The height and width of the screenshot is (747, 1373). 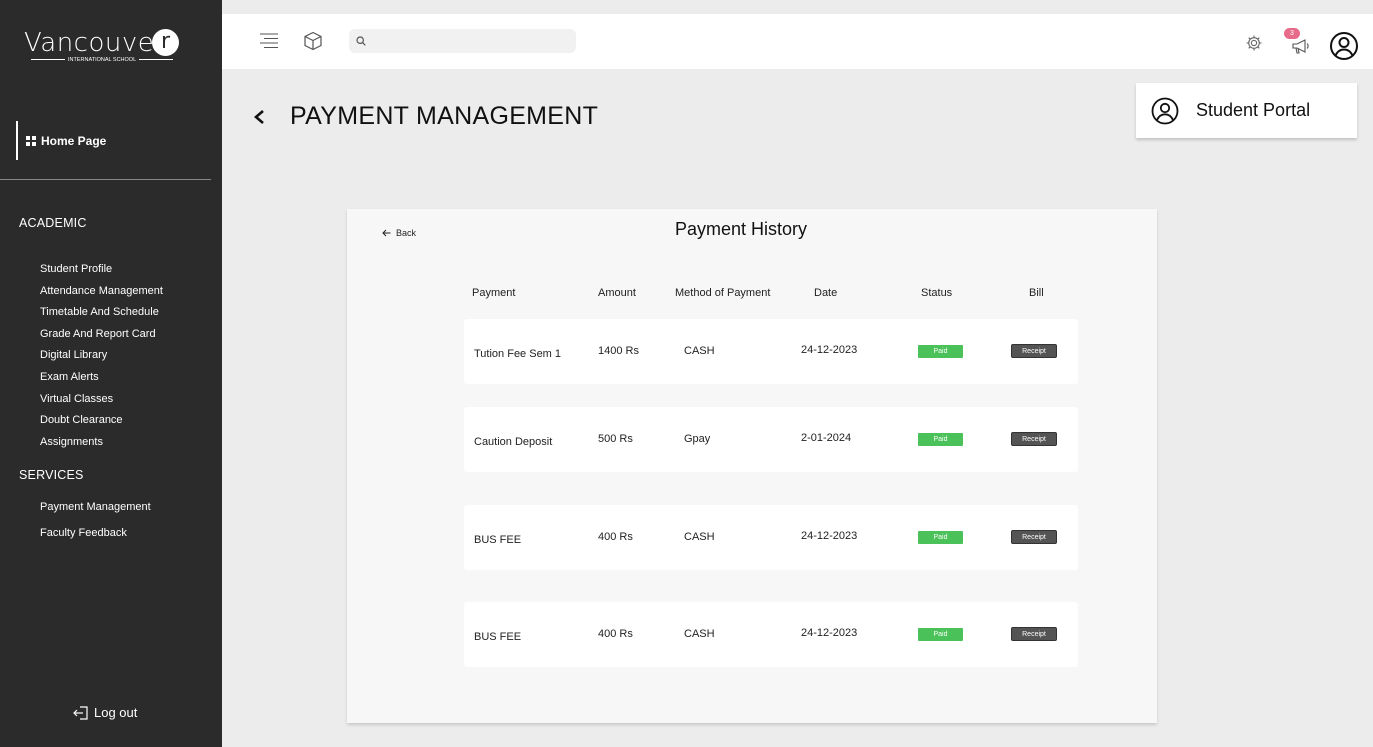 I want to click on search-icon, so click(x=361, y=41).